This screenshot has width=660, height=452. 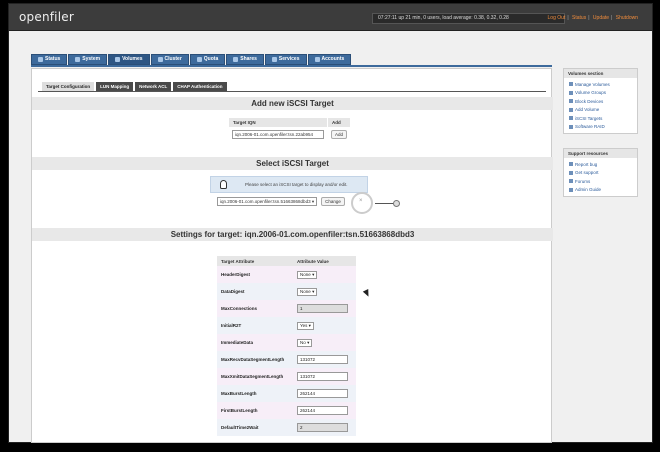 What do you see at coordinates (200, 86) in the screenshot?
I see `tab-chap-authentication: CHAP Authentication` at bounding box center [200, 86].